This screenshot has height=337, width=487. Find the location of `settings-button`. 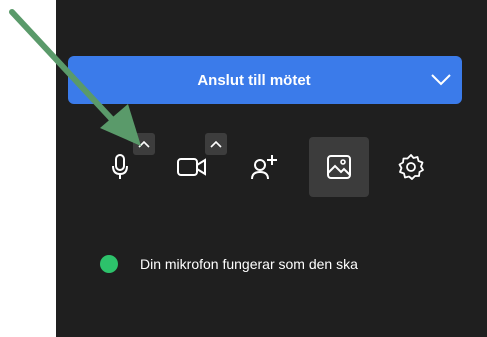

settings-button is located at coordinates (411, 167).